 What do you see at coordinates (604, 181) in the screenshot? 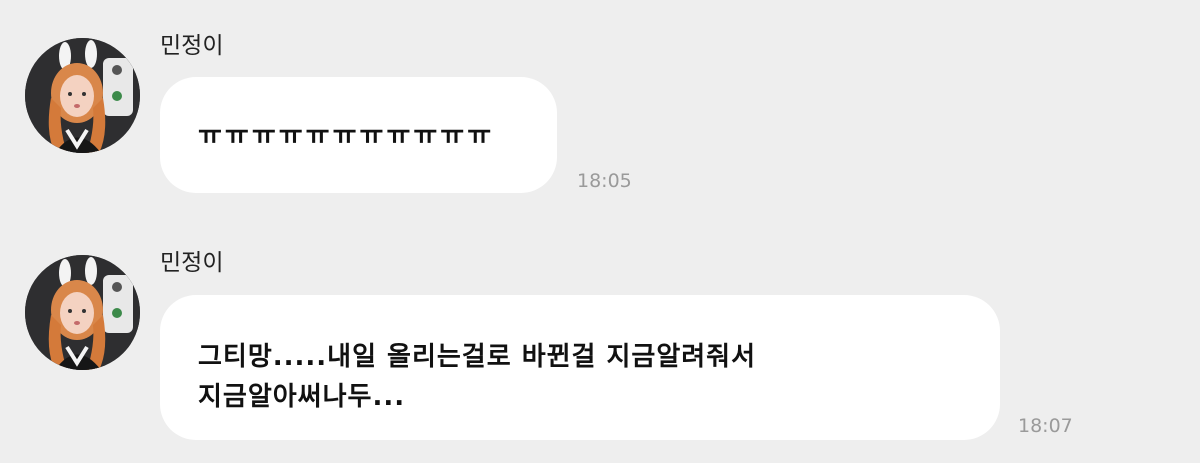
I see `message-time: 18:05` at bounding box center [604, 181].